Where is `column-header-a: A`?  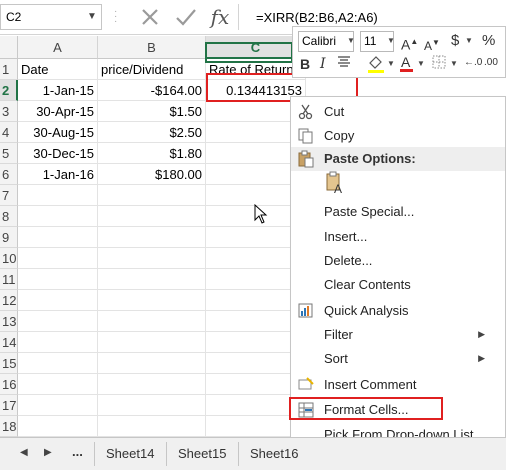
column-header-a: A is located at coordinates (58, 47).